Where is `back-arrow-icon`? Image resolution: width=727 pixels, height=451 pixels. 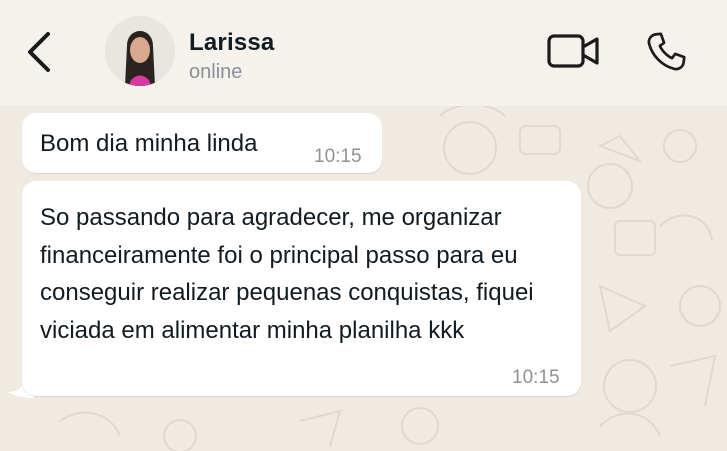
back-arrow-icon is located at coordinates (40, 52).